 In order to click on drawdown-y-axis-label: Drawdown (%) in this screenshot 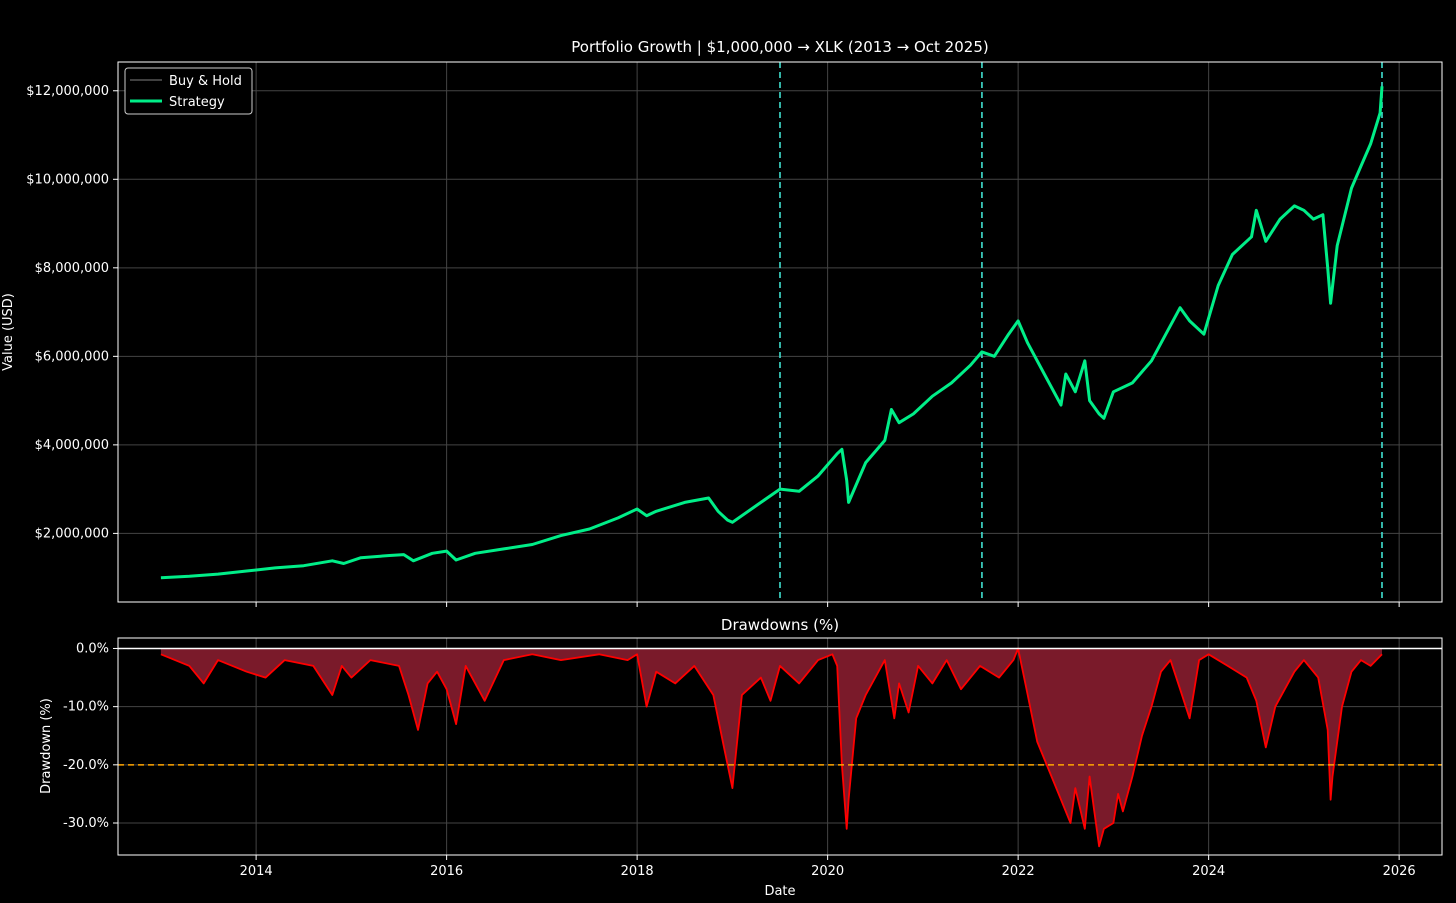, I will do `click(46, 746)`.